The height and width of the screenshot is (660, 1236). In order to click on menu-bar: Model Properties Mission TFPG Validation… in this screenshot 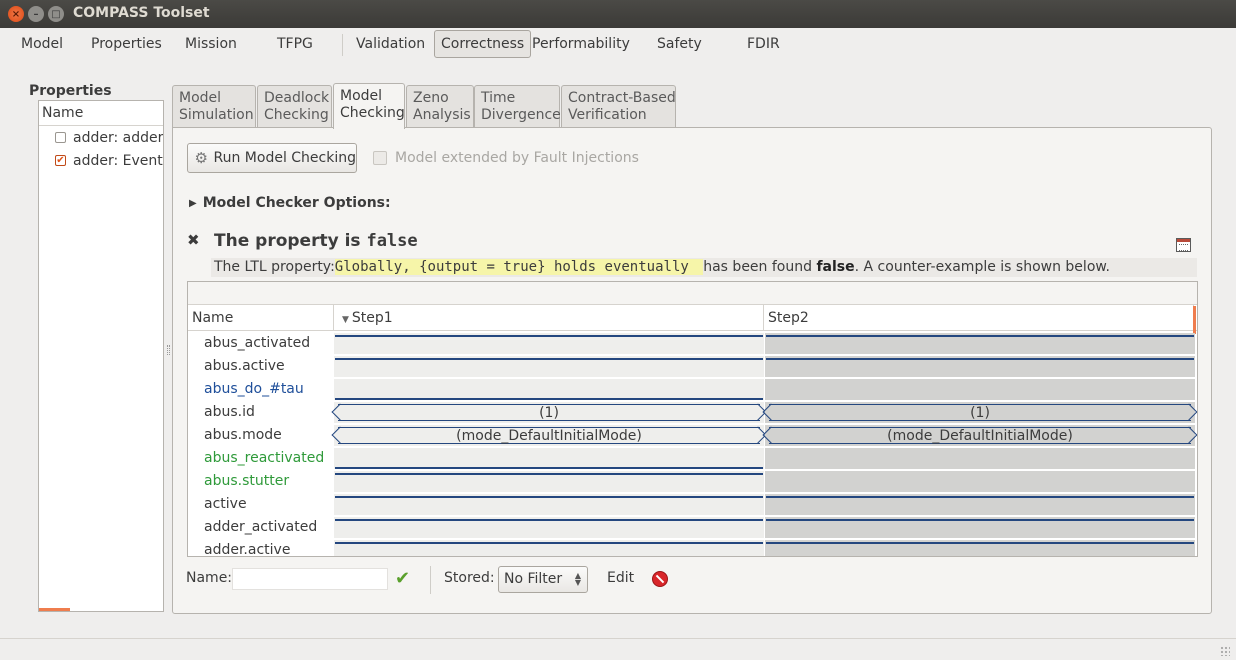, I will do `click(618, 45)`.